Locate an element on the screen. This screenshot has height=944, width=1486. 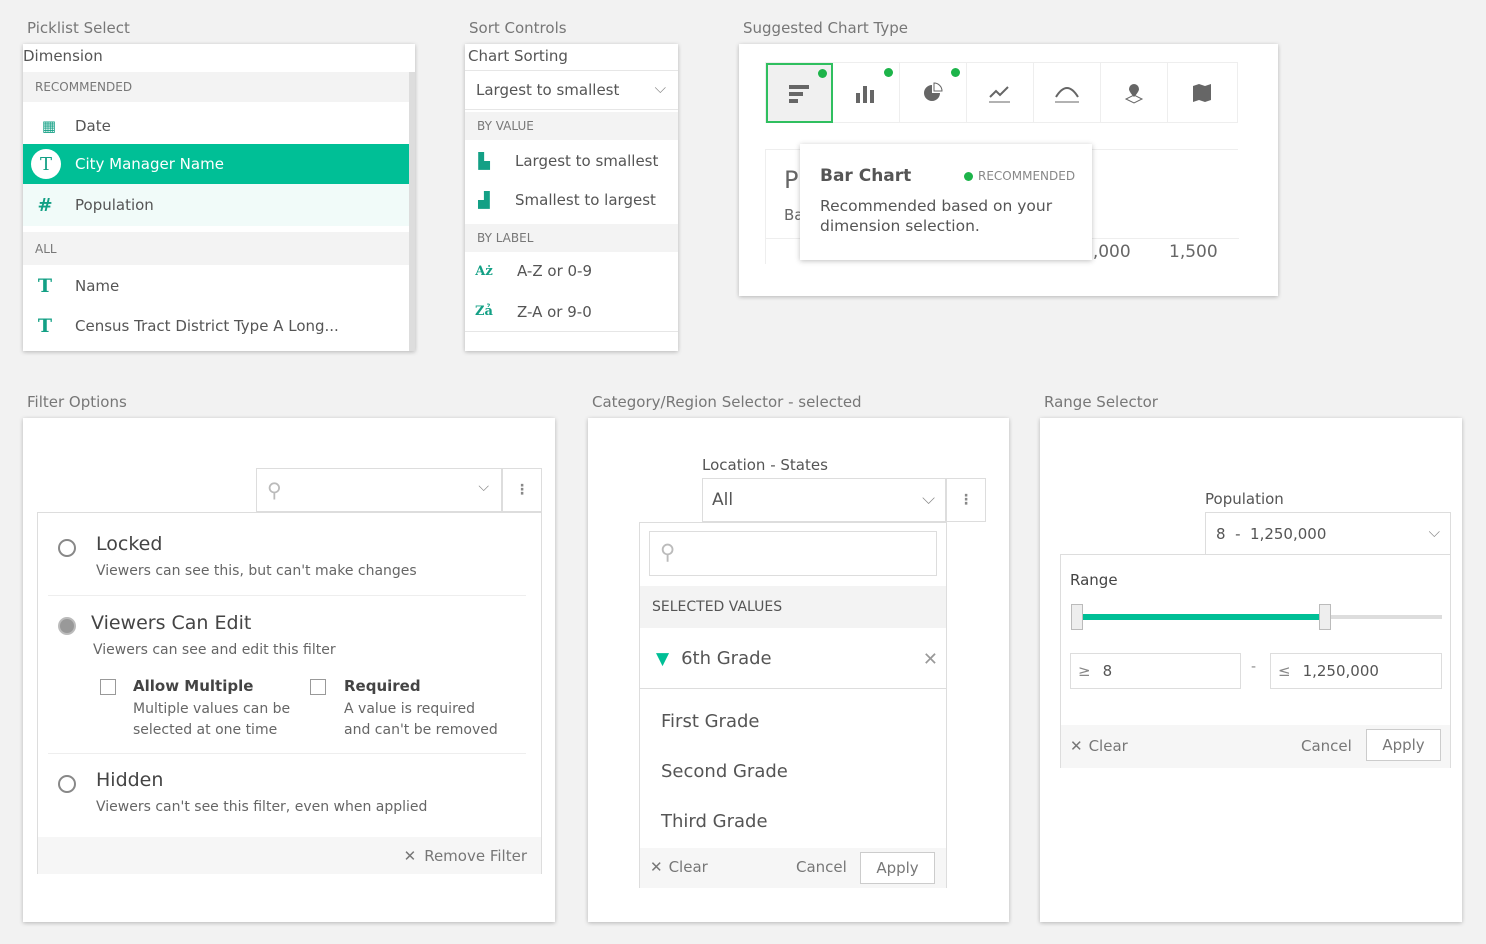
option-desc: Viewers can see and edit this filter is located at coordinates (214, 650).